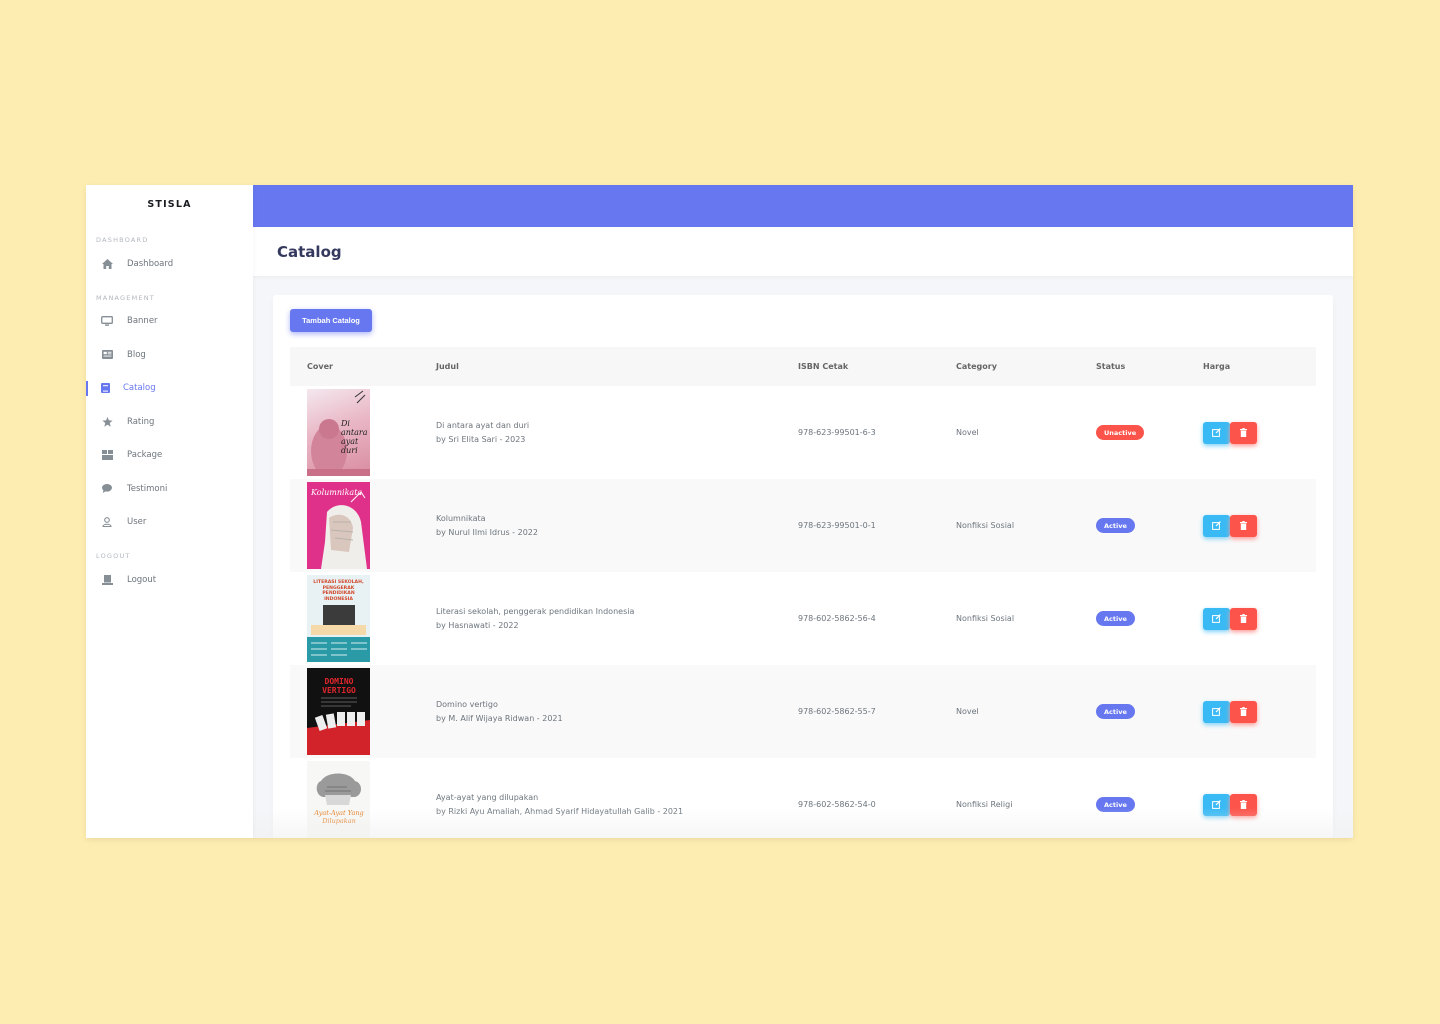 The width and height of the screenshot is (1440, 1024). Describe the element at coordinates (1149, 366) in the screenshot. I see `column-header-status: Status` at that location.